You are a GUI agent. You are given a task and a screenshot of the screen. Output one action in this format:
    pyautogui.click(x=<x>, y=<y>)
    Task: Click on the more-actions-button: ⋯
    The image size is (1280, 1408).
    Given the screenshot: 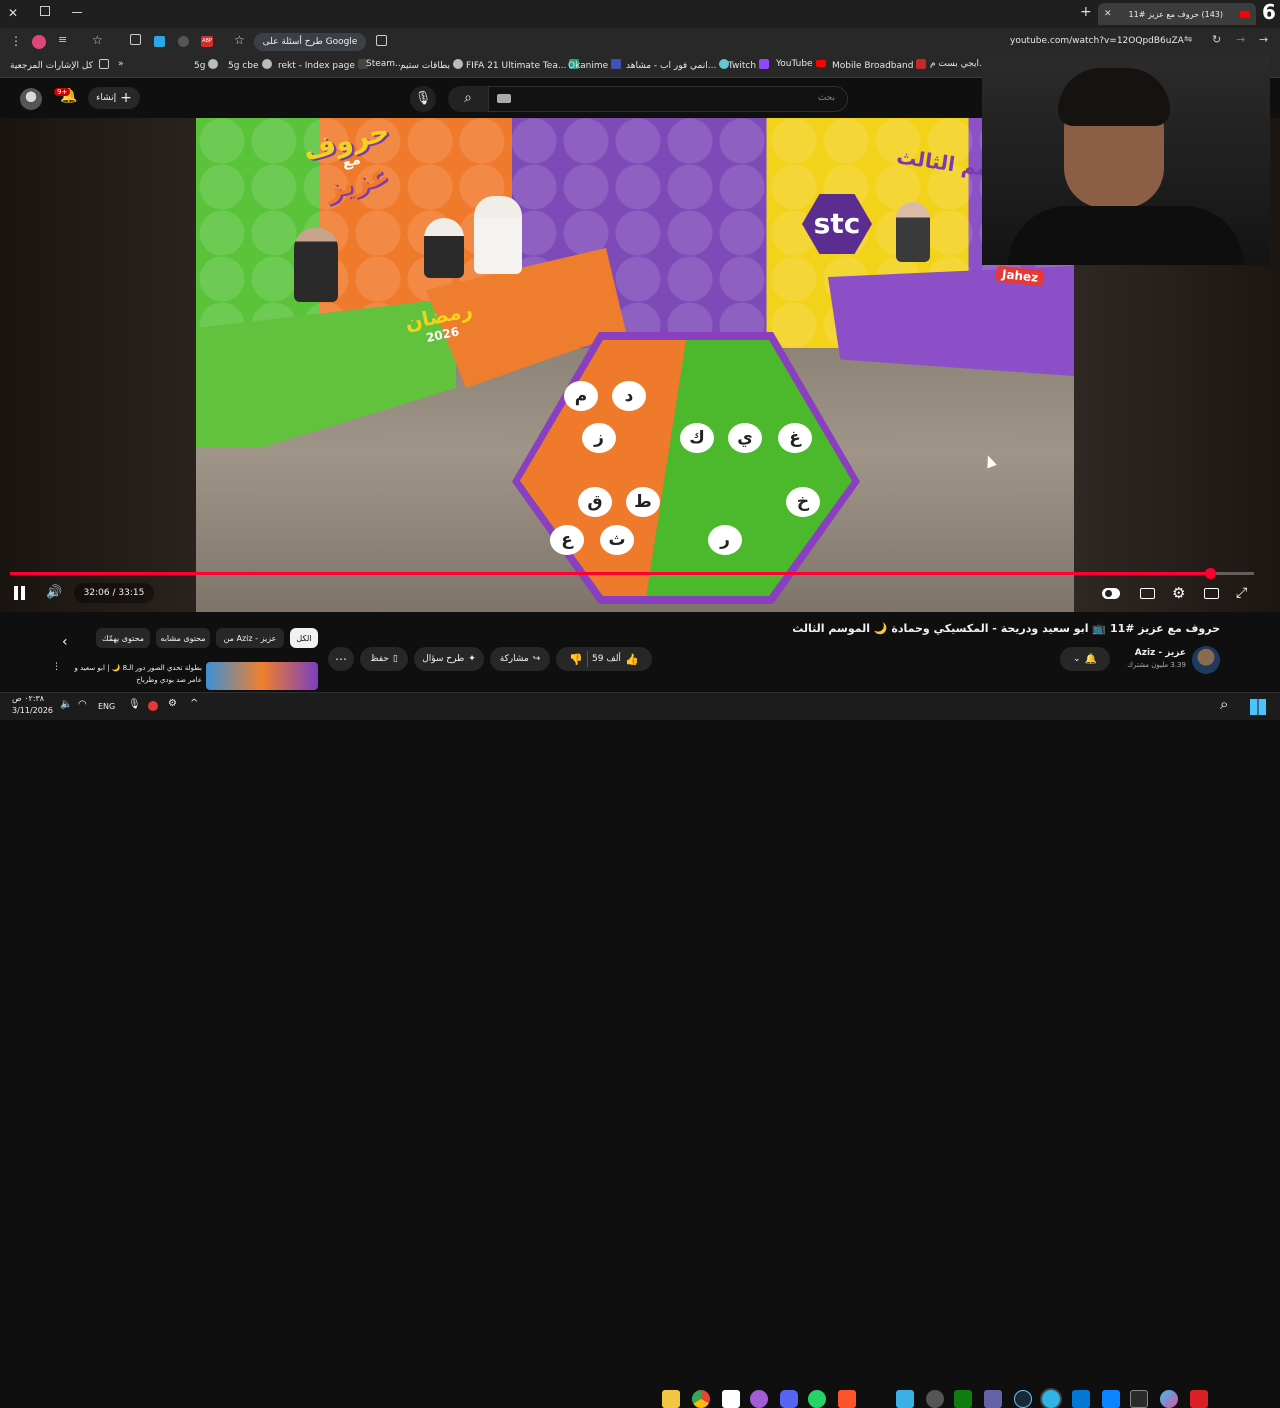 What is the action you would take?
    pyautogui.click(x=341, y=659)
    